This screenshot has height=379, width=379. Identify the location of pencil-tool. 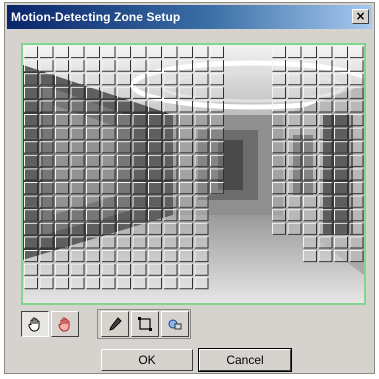
(115, 324).